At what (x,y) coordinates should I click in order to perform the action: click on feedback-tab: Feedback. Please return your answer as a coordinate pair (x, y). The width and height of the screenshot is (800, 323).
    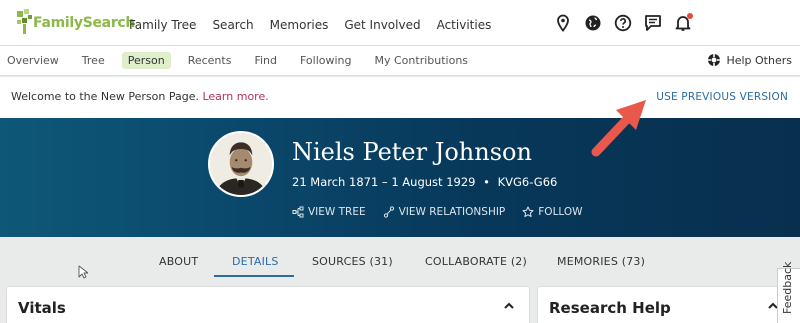
    Looking at the image, I should click on (788, 292).